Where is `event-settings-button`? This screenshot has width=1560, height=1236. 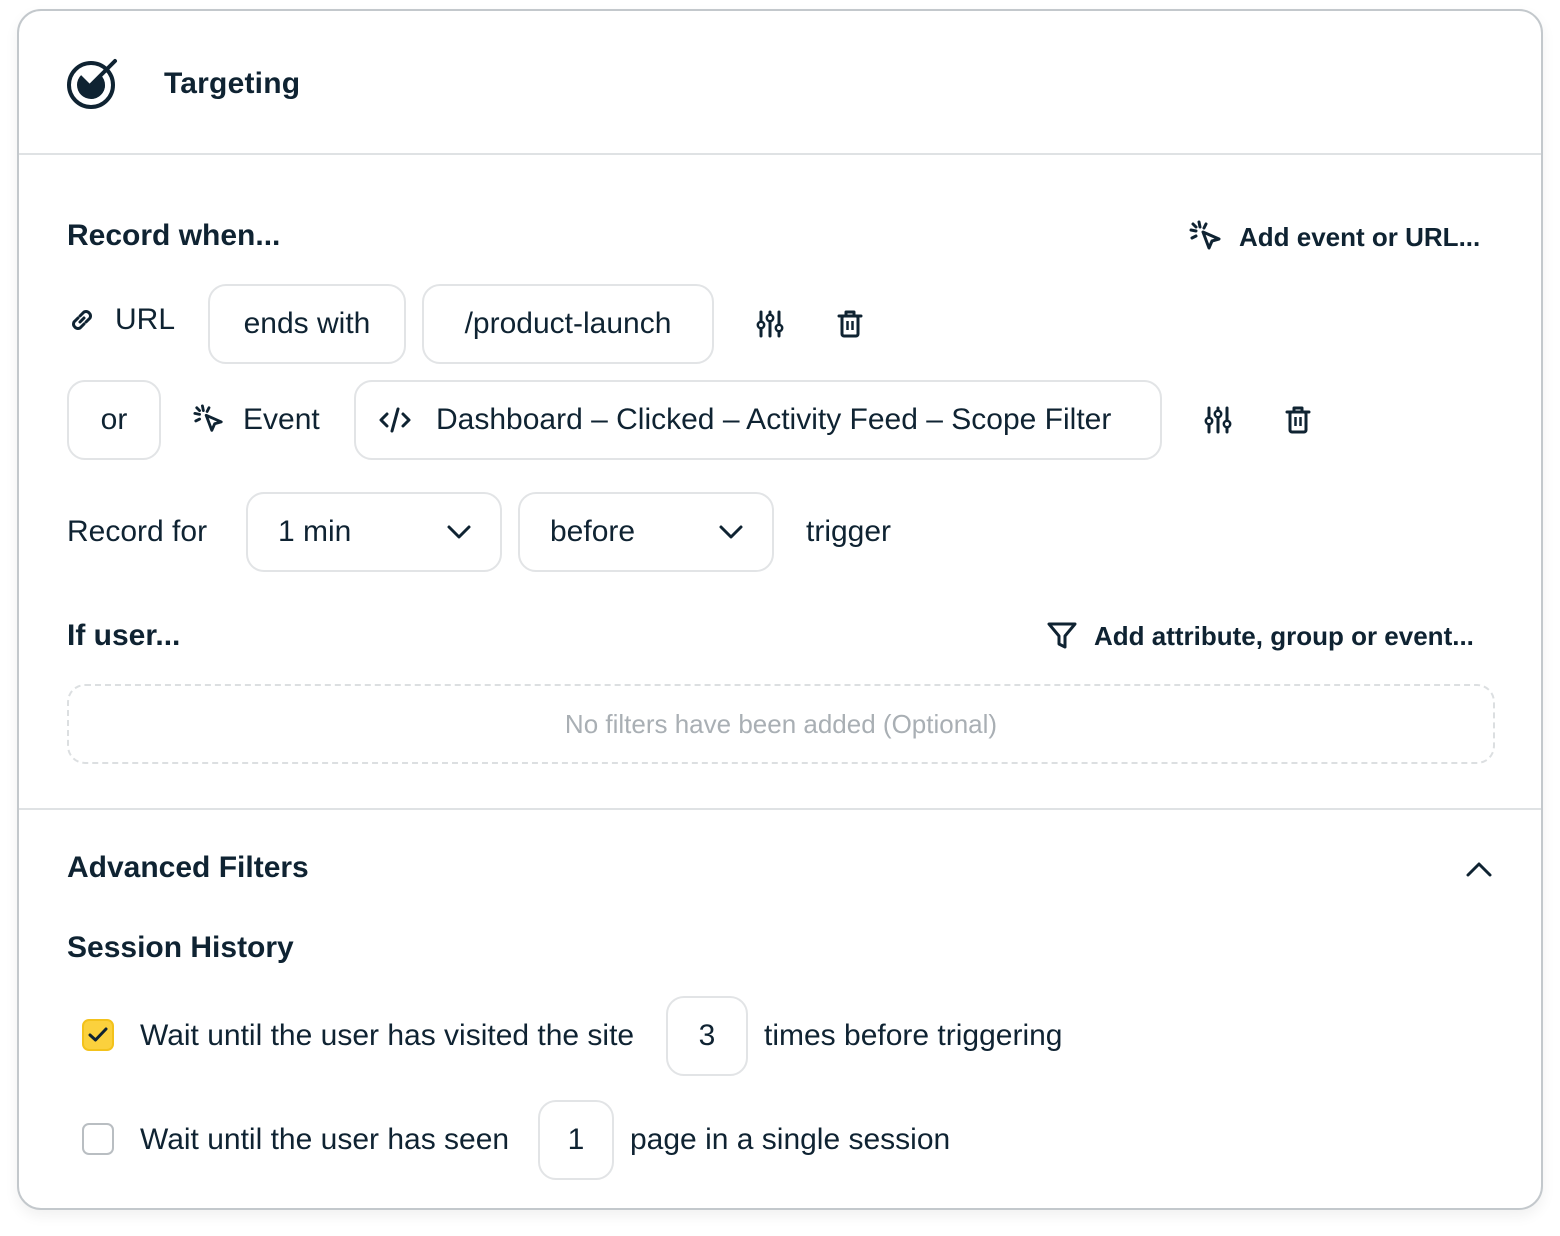 event-settings-button is located at coordinates (1218, 420).